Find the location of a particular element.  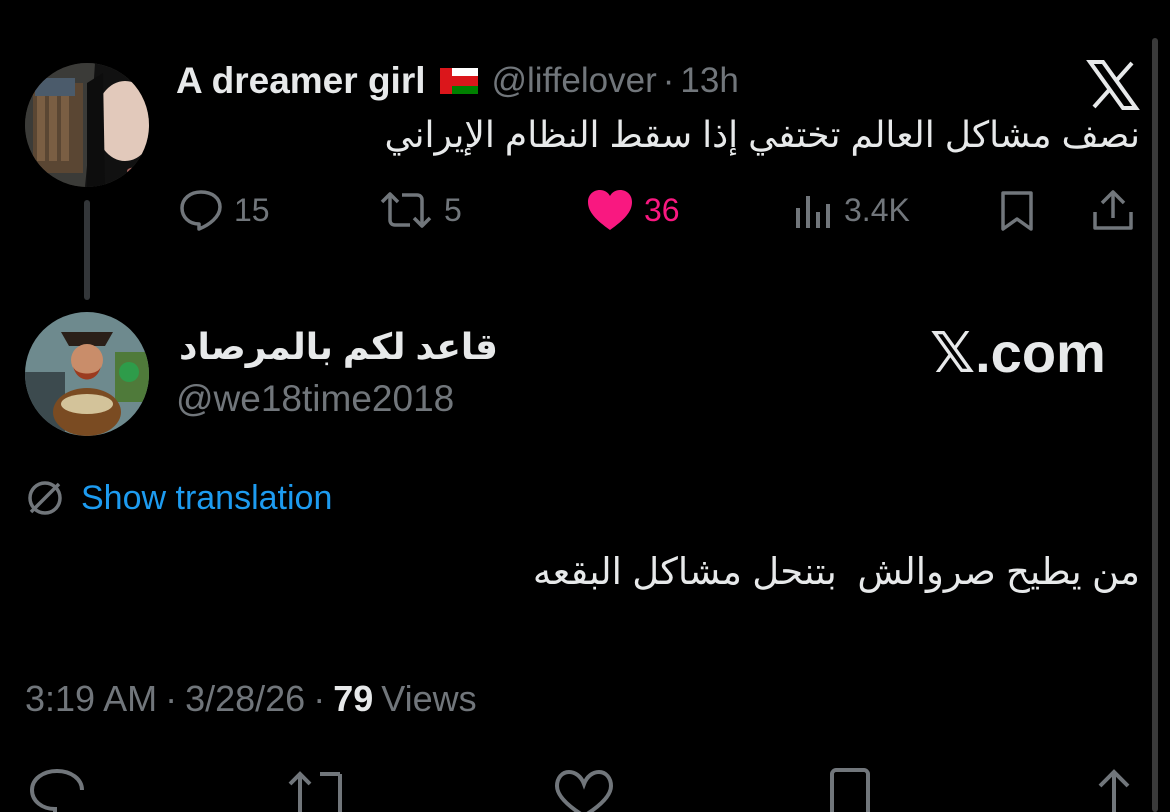

bottom-reply-icon is located at coordinates (57, 790).